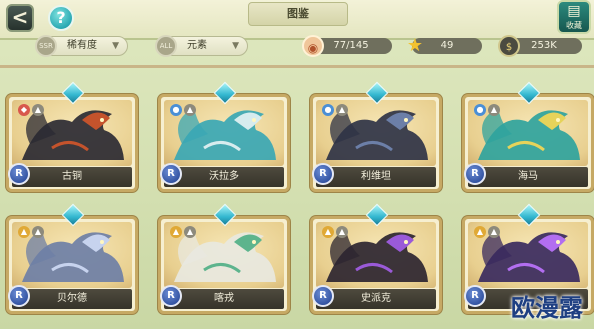 The width and height of the screenshot is (594, 329). I want to click on dragon-name: 利维坦, so click(376, 177).